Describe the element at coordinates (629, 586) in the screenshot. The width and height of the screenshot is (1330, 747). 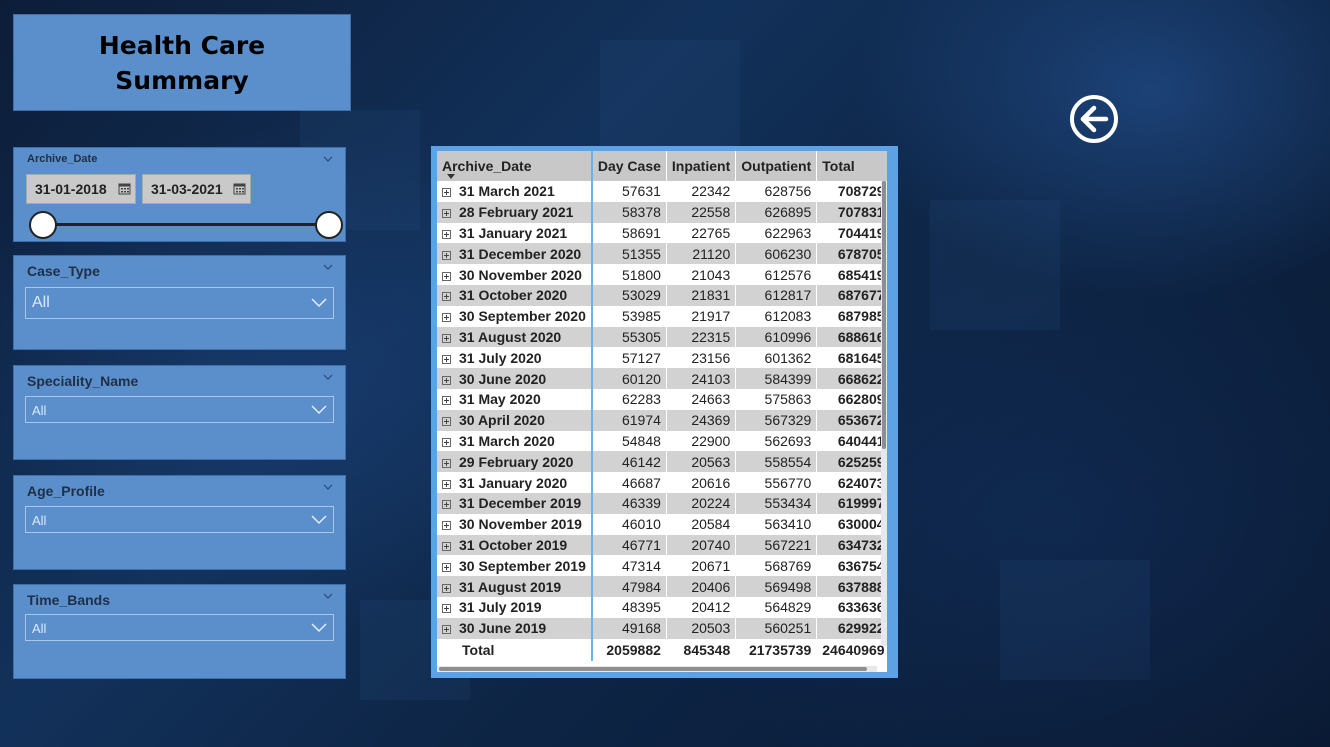
I see `day-case-cell: 47984` at that location.